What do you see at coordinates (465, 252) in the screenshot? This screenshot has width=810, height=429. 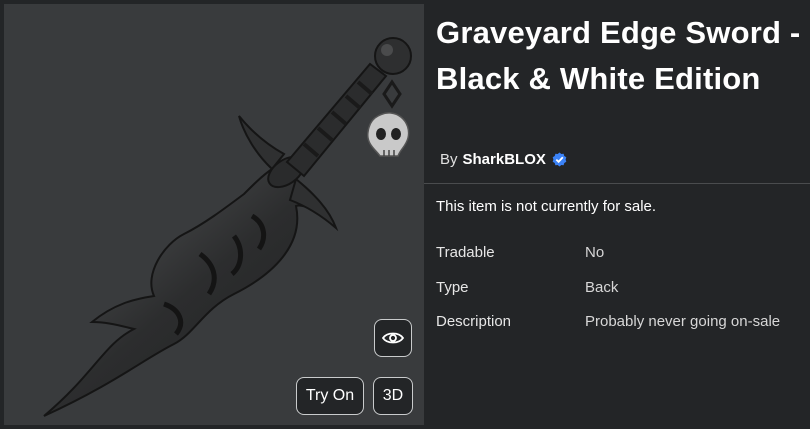 I see `detail-label: Tradable` at bounding box center [465, 252].